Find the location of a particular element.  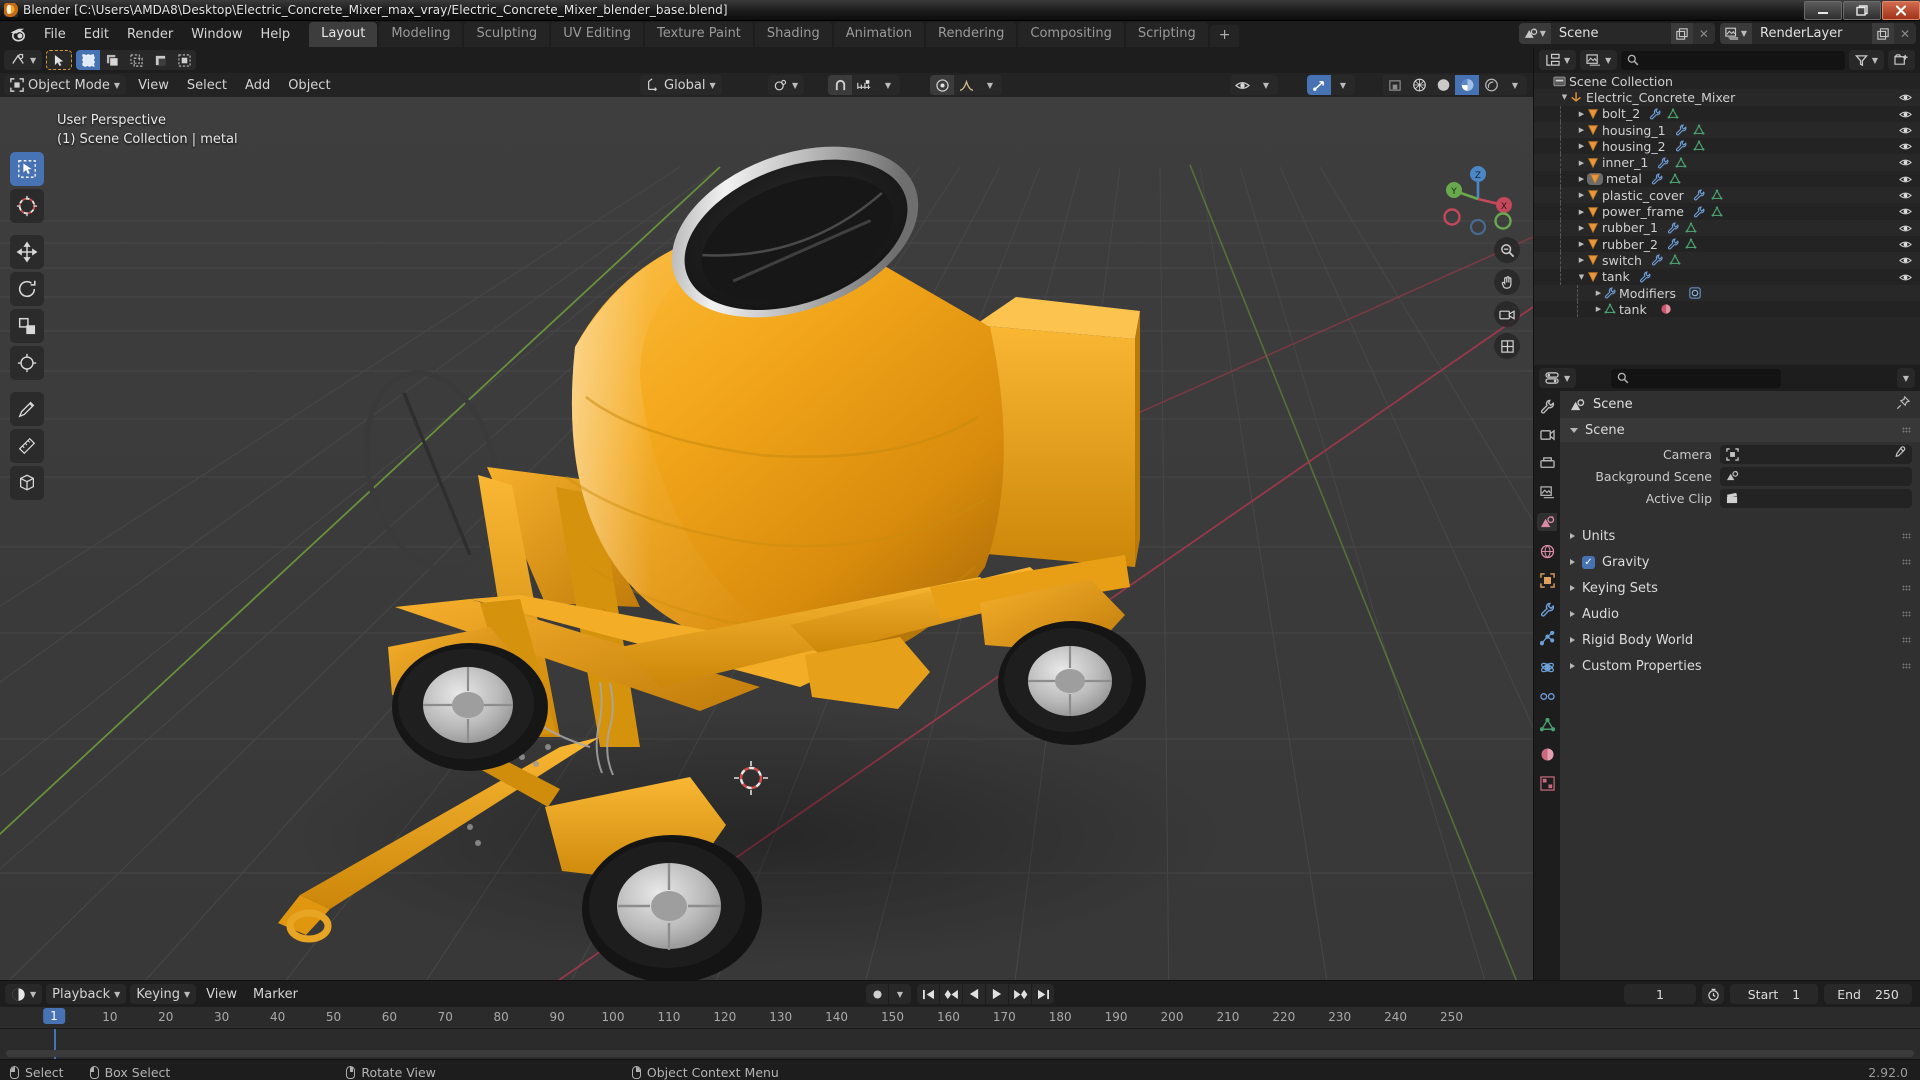

auto-keyframe-chevron-icon: ▼ is located at coordinates (900, 994).